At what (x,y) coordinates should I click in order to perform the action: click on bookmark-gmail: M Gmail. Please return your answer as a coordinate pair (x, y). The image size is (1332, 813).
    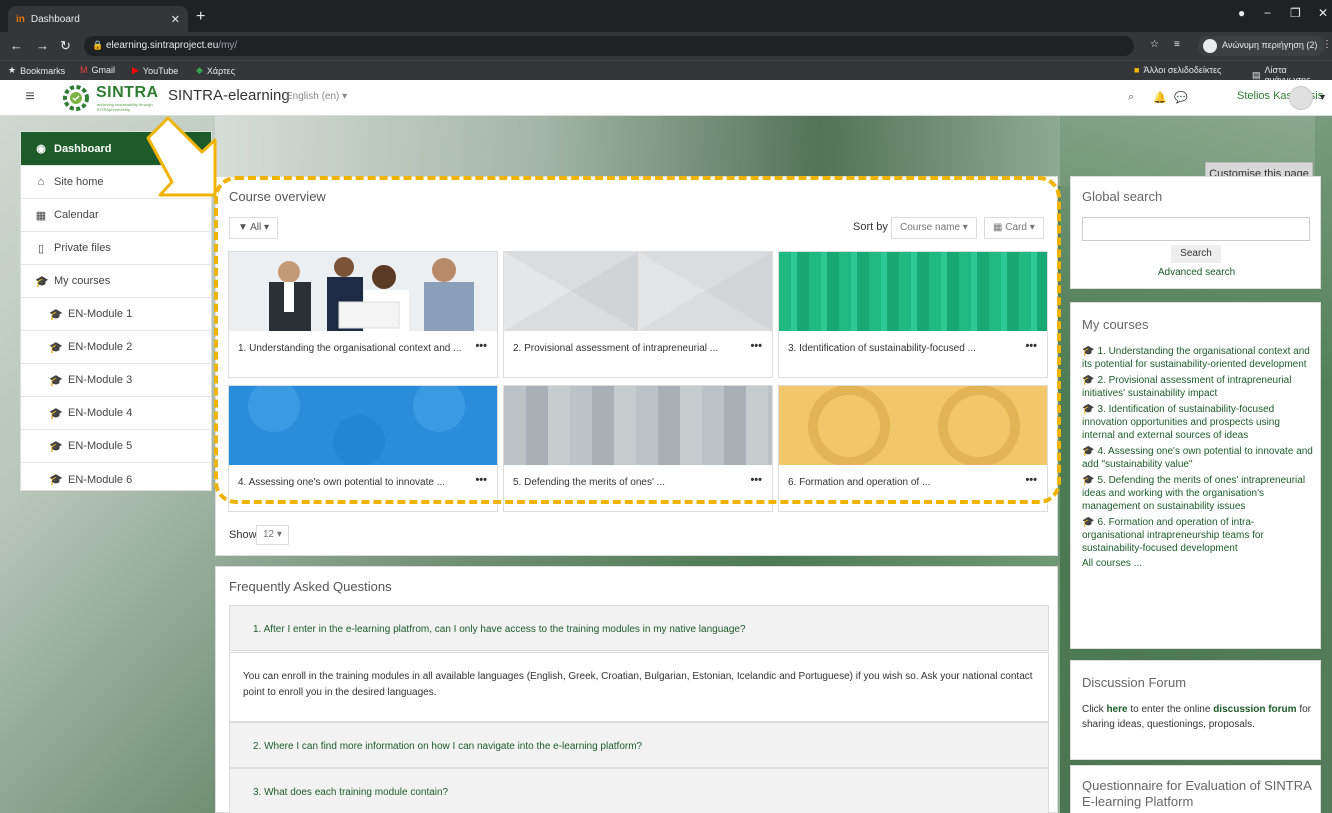
    Looking at the image, I should click on (97, 70).